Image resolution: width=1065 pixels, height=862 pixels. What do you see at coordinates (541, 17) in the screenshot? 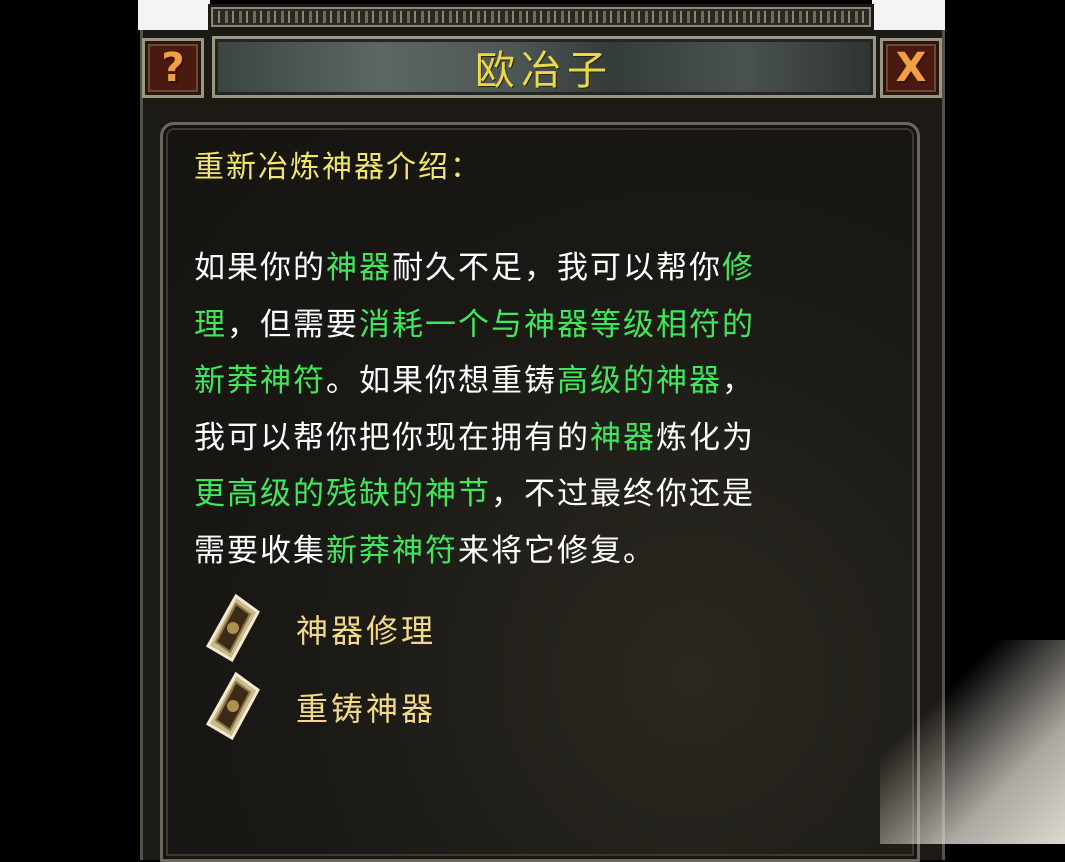
I see `ornament-border` at bounding box center [541, 17].